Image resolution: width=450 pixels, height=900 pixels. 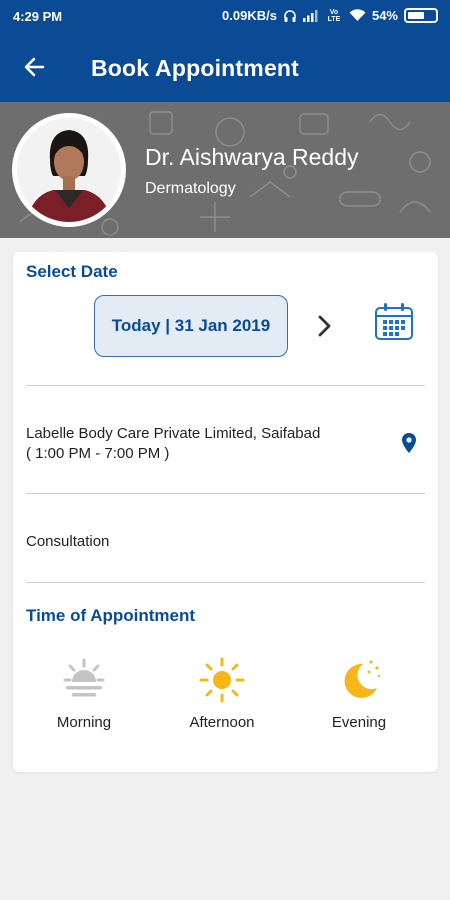 What do you see at coordinates (394, 322) in the screenshot?
I see `calendar-icon` at bounding box center [394, 322].